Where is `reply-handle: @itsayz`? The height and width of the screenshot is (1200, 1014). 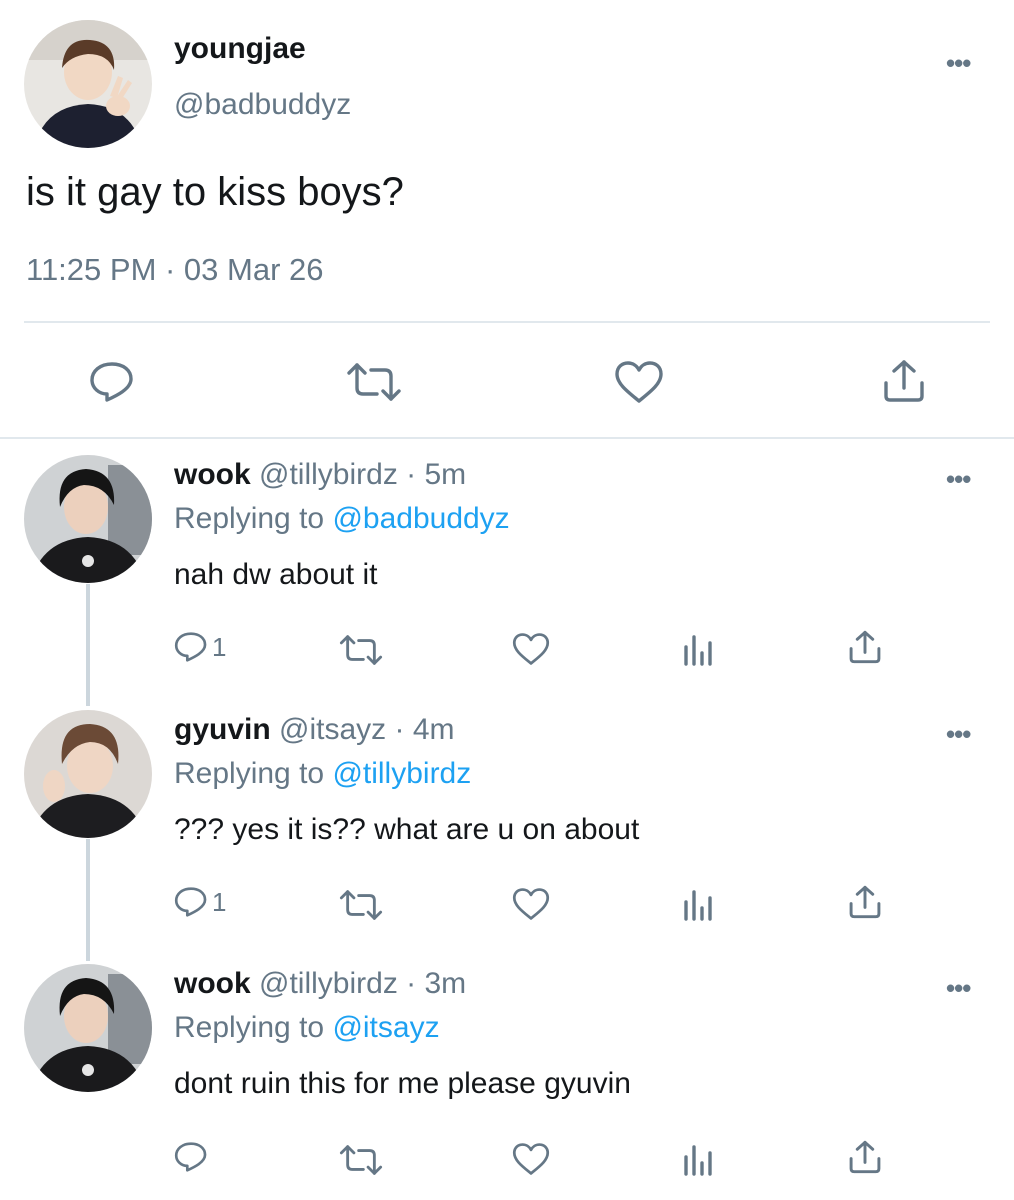
reply-handle: @itsayz is located at coordinates (332, 729).